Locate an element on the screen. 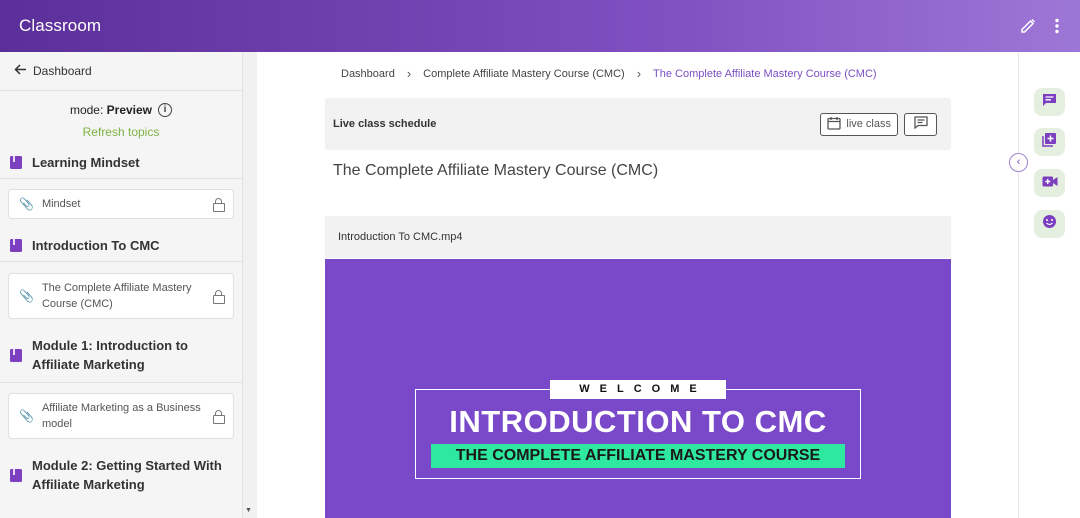 The height and width of the screenshot is (518, 1080). live-class-schedule-bar: Live class schedule live class is located at coordinates (638, 124).